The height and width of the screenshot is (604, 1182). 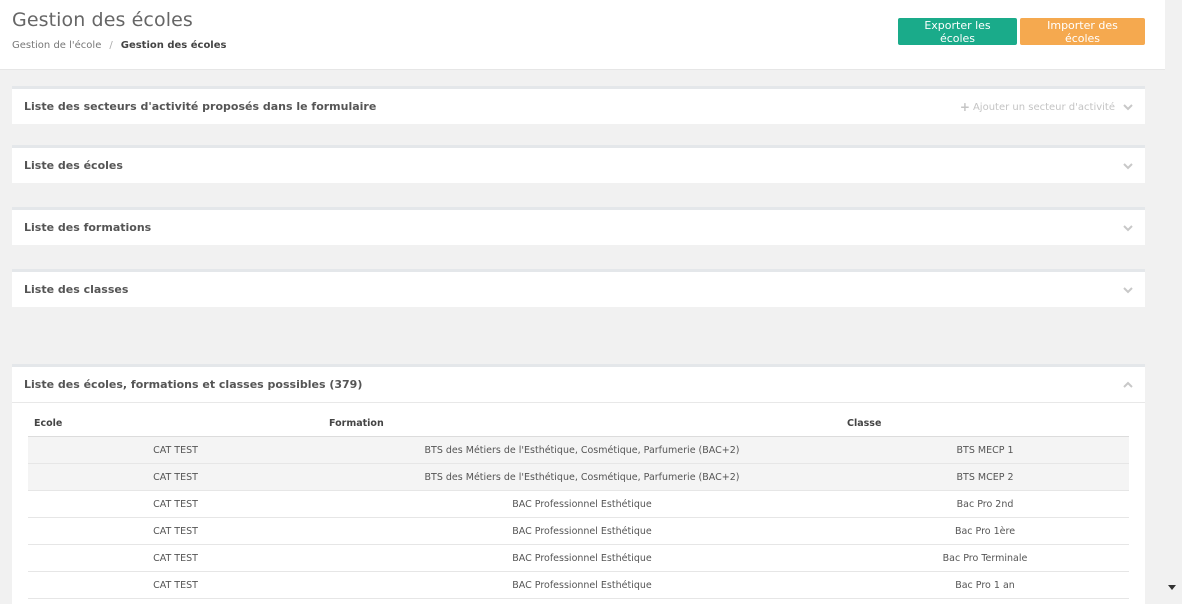 I want to click on breadcrumb: Gestion de l'école / Gestion des écoles, so click(x=119, y=45).